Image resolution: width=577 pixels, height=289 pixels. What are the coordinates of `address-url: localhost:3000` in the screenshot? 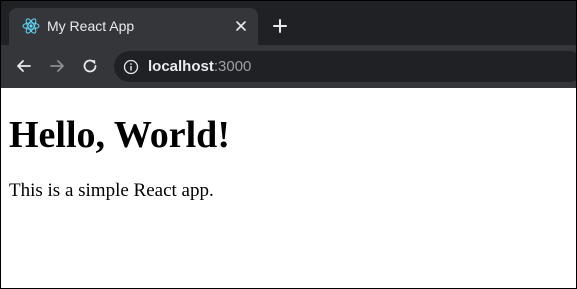 It's located at (199, 66).